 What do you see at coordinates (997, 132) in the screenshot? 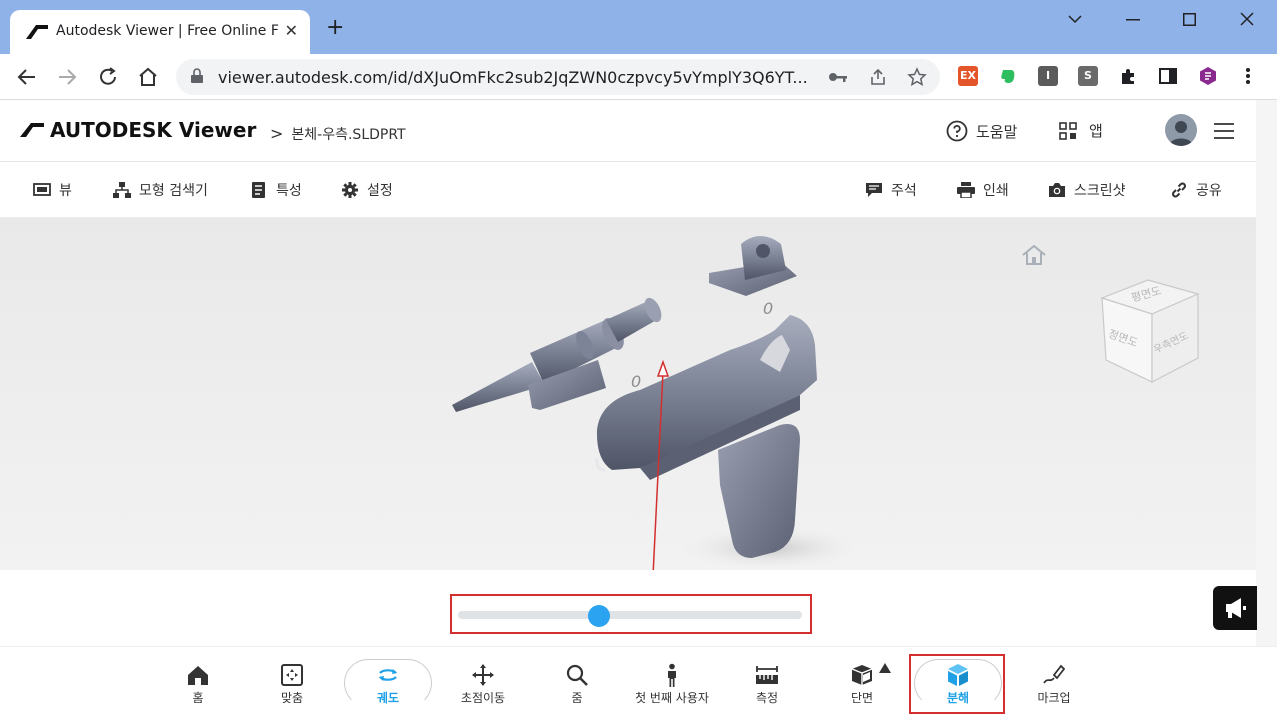
I see `help-label: 도움말` at bounding box center [997, 132].